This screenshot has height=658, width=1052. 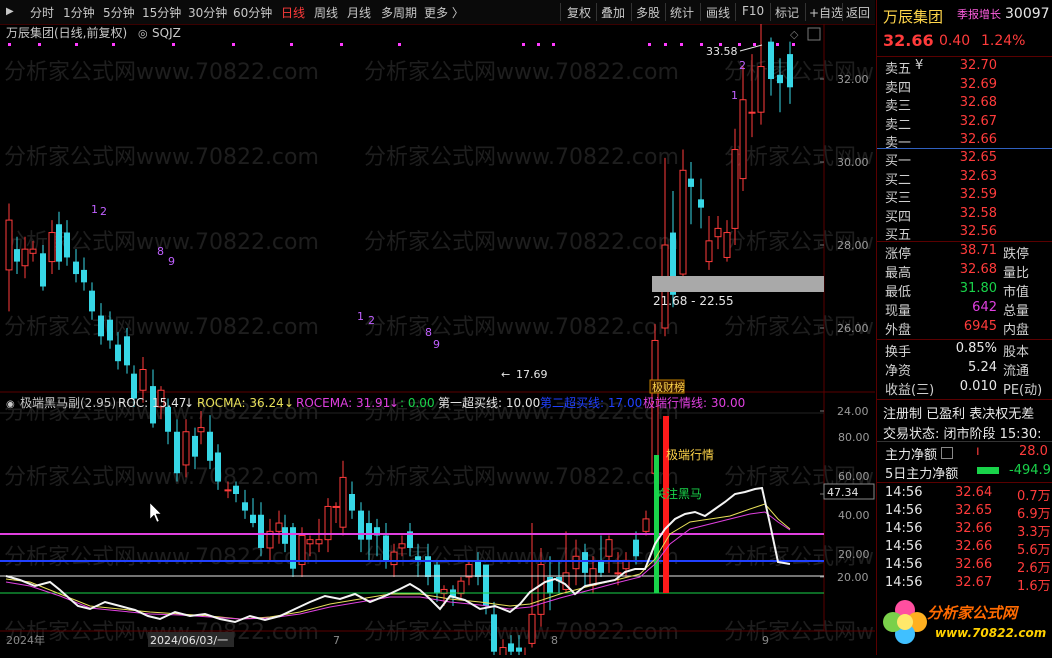 What do you see at coordinates (240, 403) in the screenshot?
I see `rocma-value: ROCMA: 36.24` at bounding box center [240, 403].